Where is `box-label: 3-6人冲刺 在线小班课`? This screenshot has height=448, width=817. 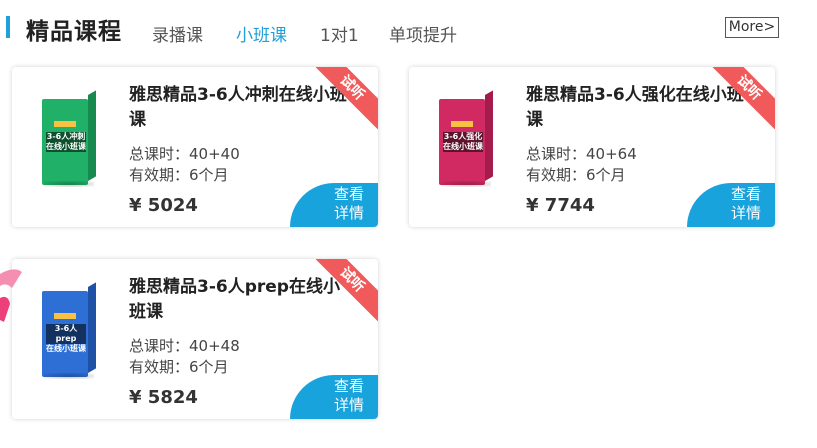 box-label: 3-6人冲刺 在线小班课 is located at coordinates (66, 142).